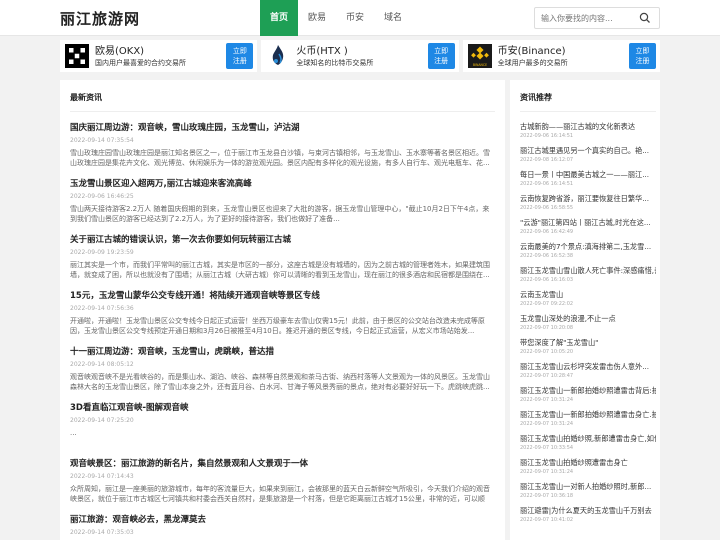 Image resolution: width=720 pixels, height=540 pixels. Describe the element at coordinates (547, 256) in the screenshot. I see `recommend-date: 2022-09-06 16:52:38` at that location.